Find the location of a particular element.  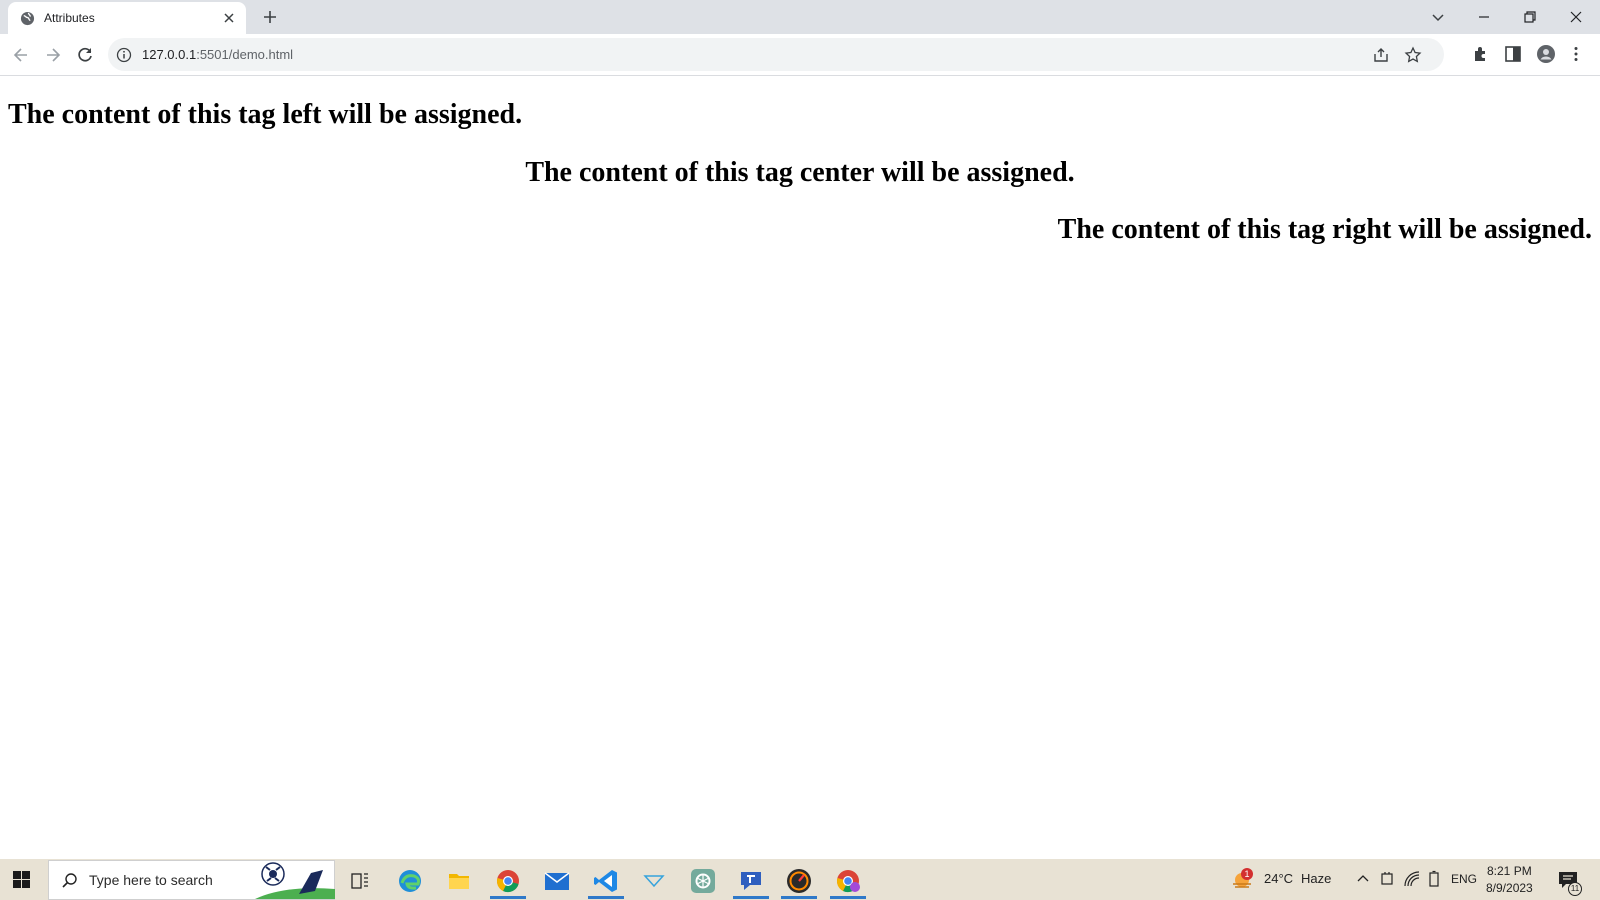

reload-icon is located at coordinates (85, 55).